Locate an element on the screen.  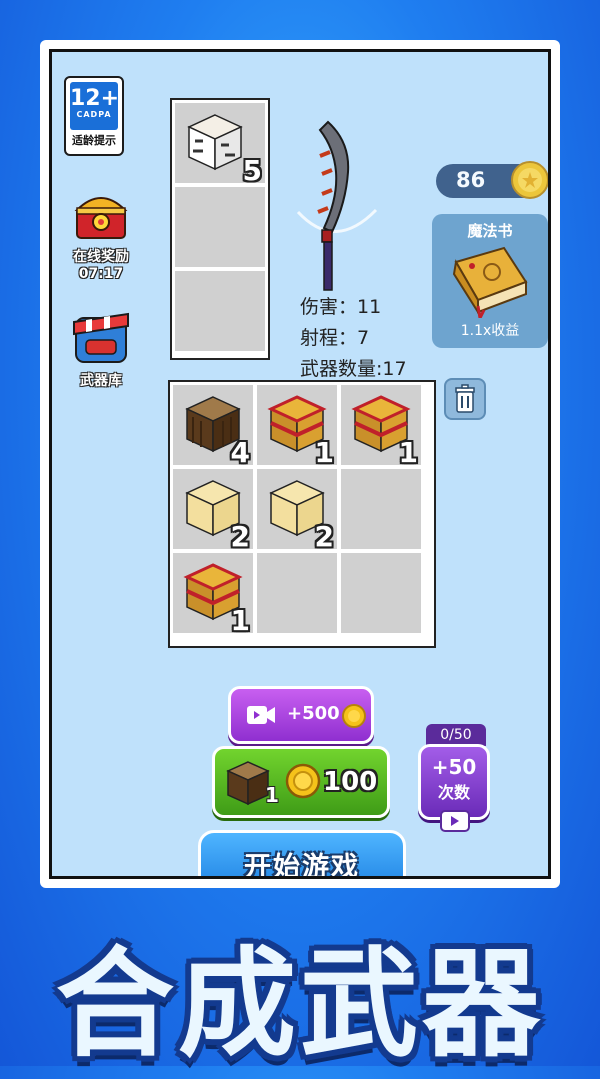
watch-ad-coins-button: +500 is located at coordinates (301, 715).